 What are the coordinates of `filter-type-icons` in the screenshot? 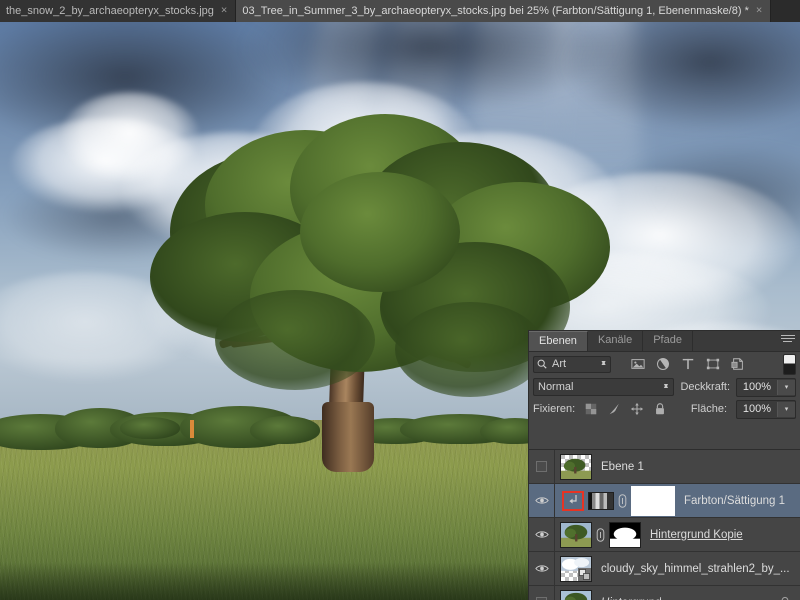 It's located at (688, 364).